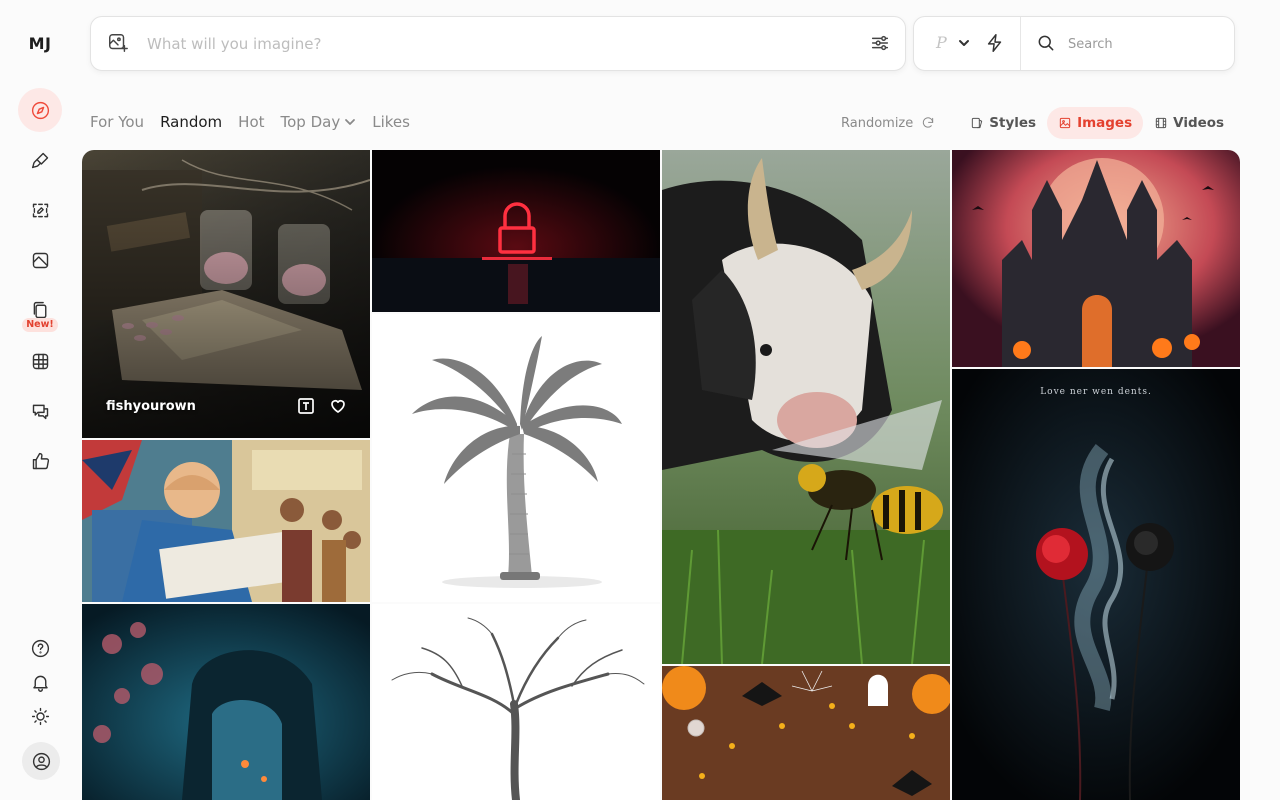 The height and width of the screenshot is (800, 1280). What do you see at coordinates (310, 122) in the screenshot?
I see `tab-label: Top Day` at bounding box center [310, 122].